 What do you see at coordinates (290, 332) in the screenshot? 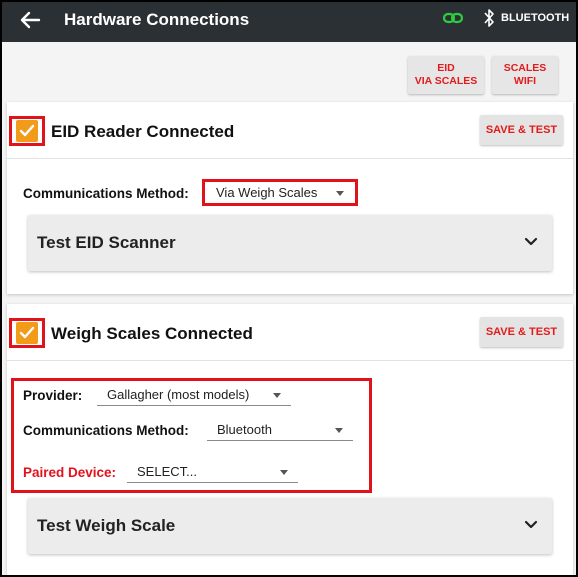
I see `scales-card-header: Weigh Scales Connected SAVE & TEST` at bounding box center [290, 332].